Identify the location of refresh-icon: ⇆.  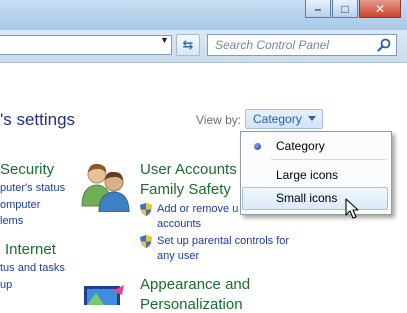
(188, 44).